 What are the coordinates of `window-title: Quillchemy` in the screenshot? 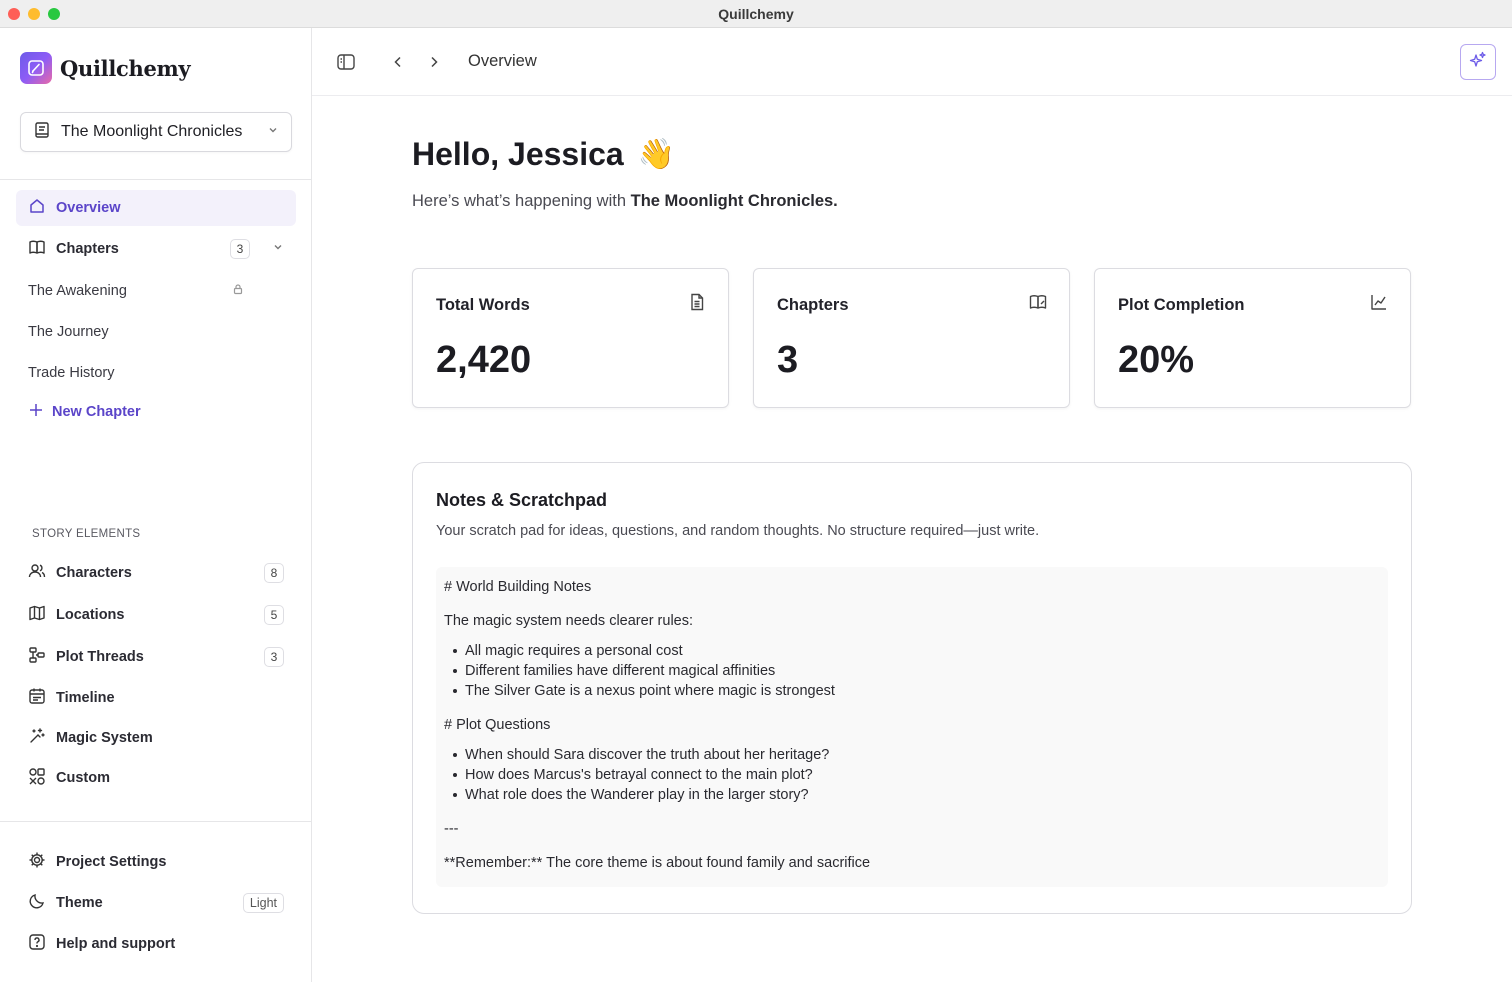 It's located at (756, 13).